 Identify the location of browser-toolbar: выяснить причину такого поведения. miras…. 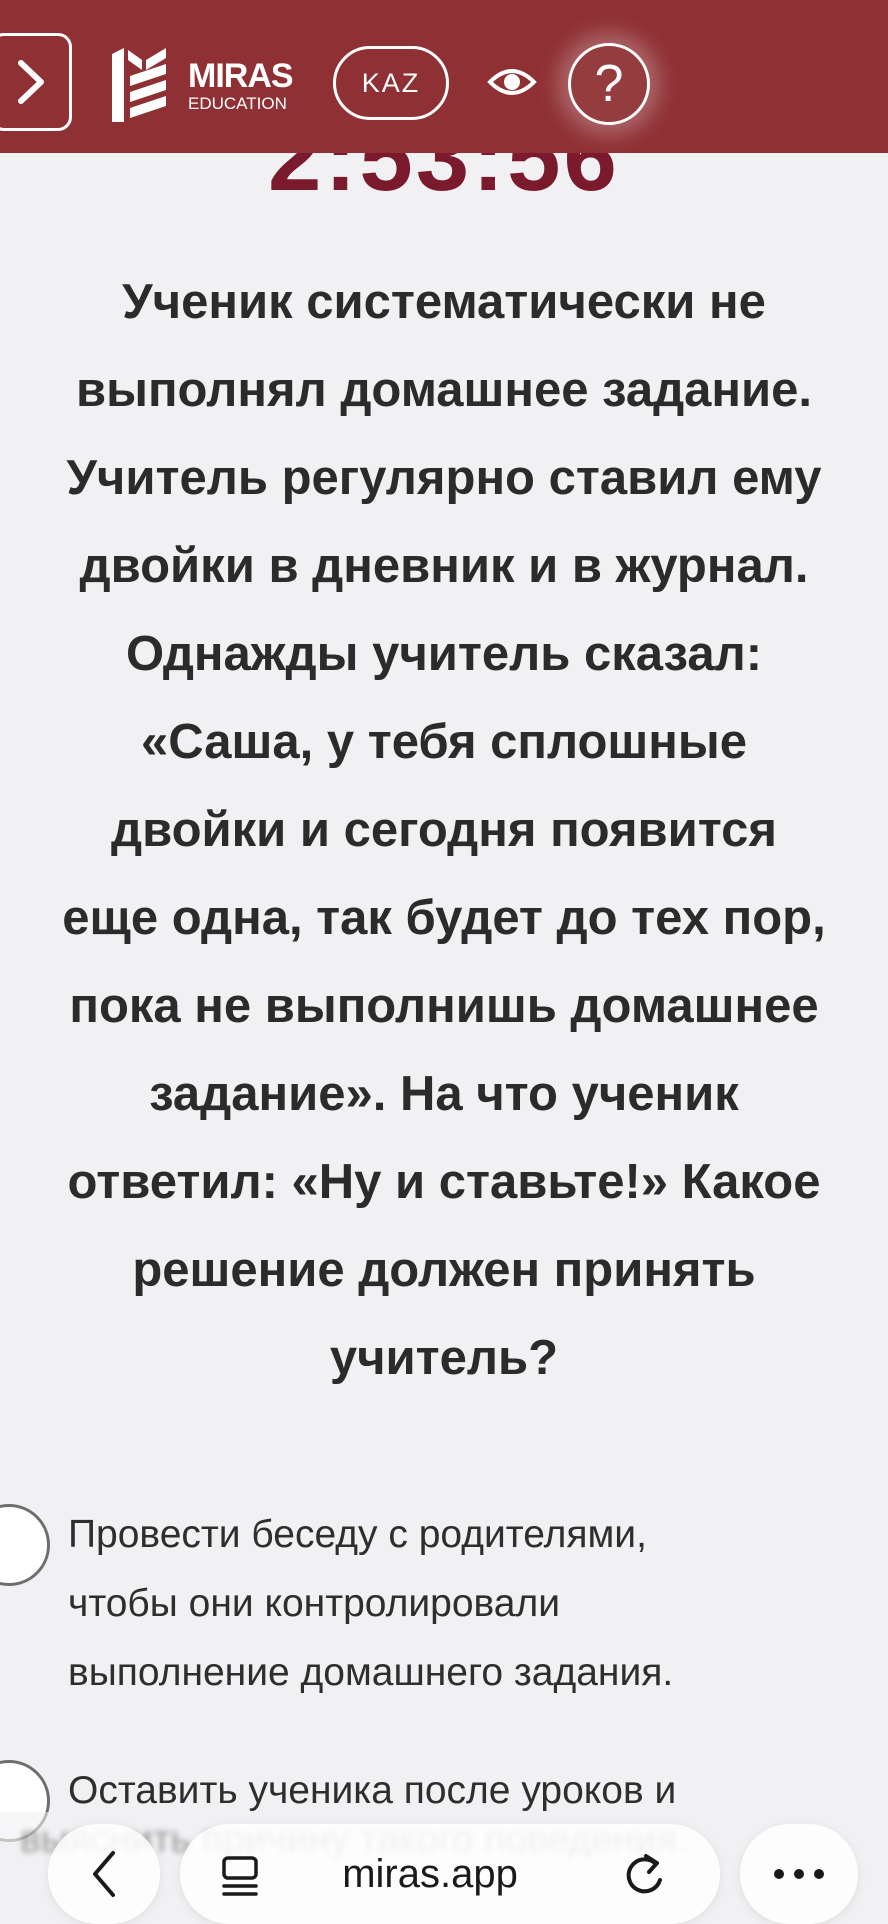
(444, 1868).